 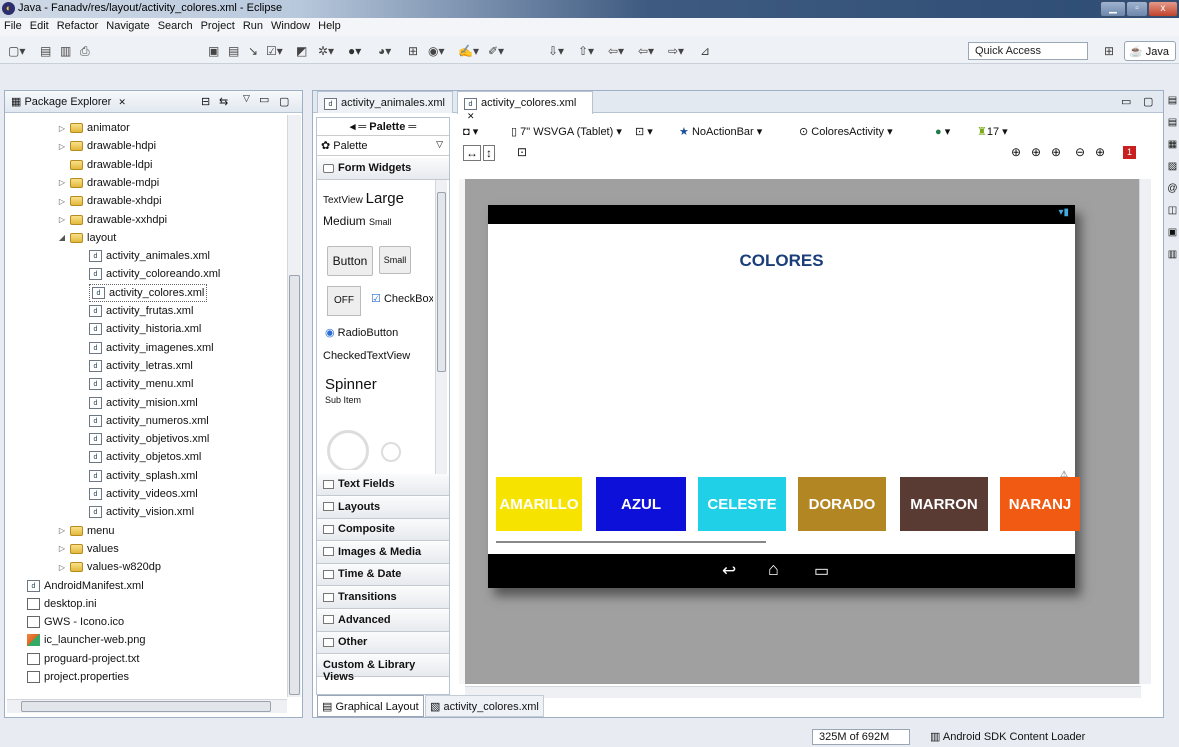 What do you see at coordinates (842, 504) in the screenshot?
I see `color-button: DORADO` at bounding box center [842, 504].